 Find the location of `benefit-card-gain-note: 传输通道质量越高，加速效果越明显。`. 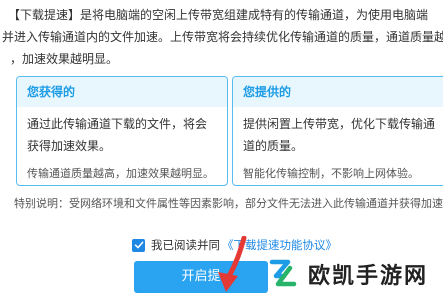

benefit-card-gain-note: 传输通道质量越高，加速效果越明显。 is located at coordinates (120, 173).